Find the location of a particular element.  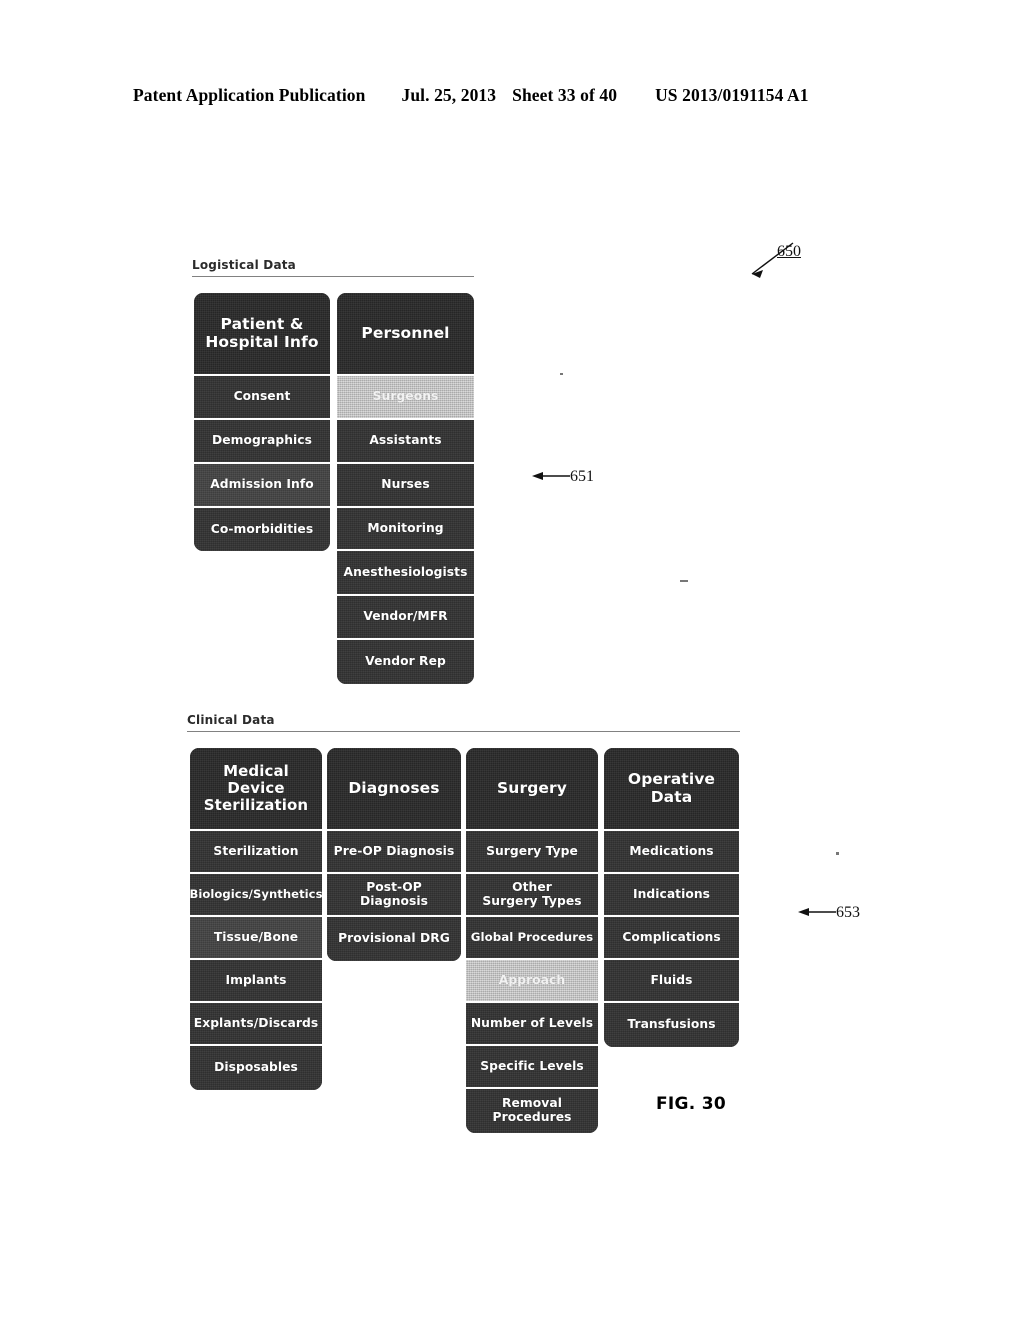

cell-removal-procedures: Removal Procedures is located at coordinates (532, 1111).